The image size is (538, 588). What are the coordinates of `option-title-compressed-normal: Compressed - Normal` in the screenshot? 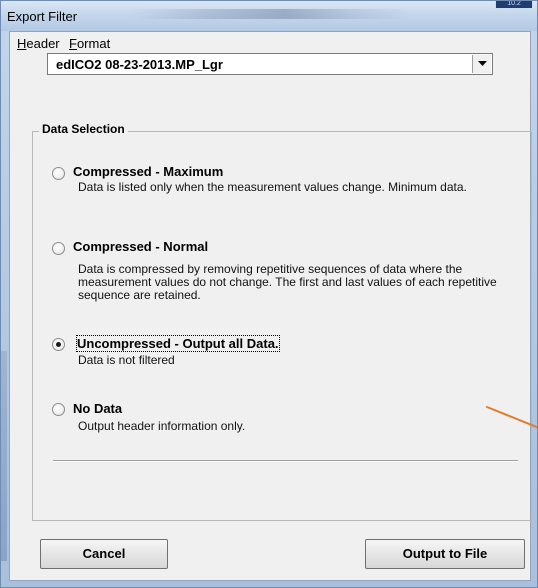 It's located at (140, 246).